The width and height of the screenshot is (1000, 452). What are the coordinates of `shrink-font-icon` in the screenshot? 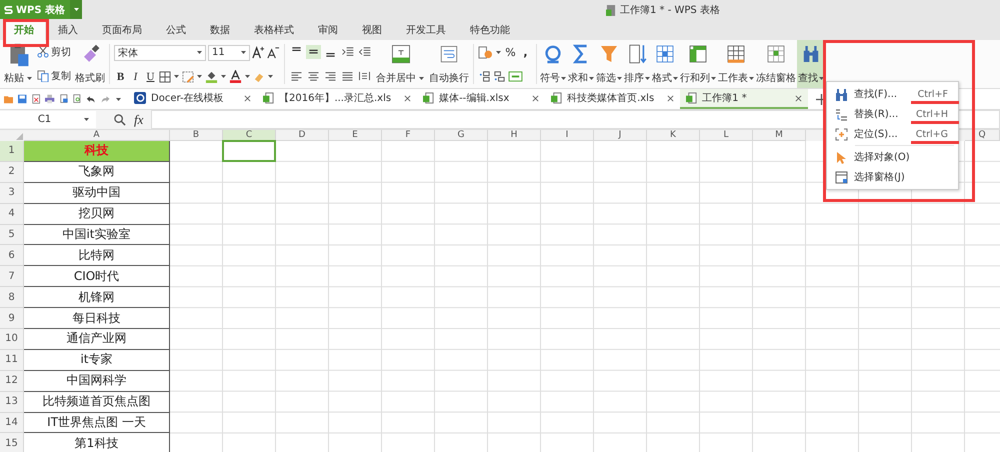 It's located at (273, 53).